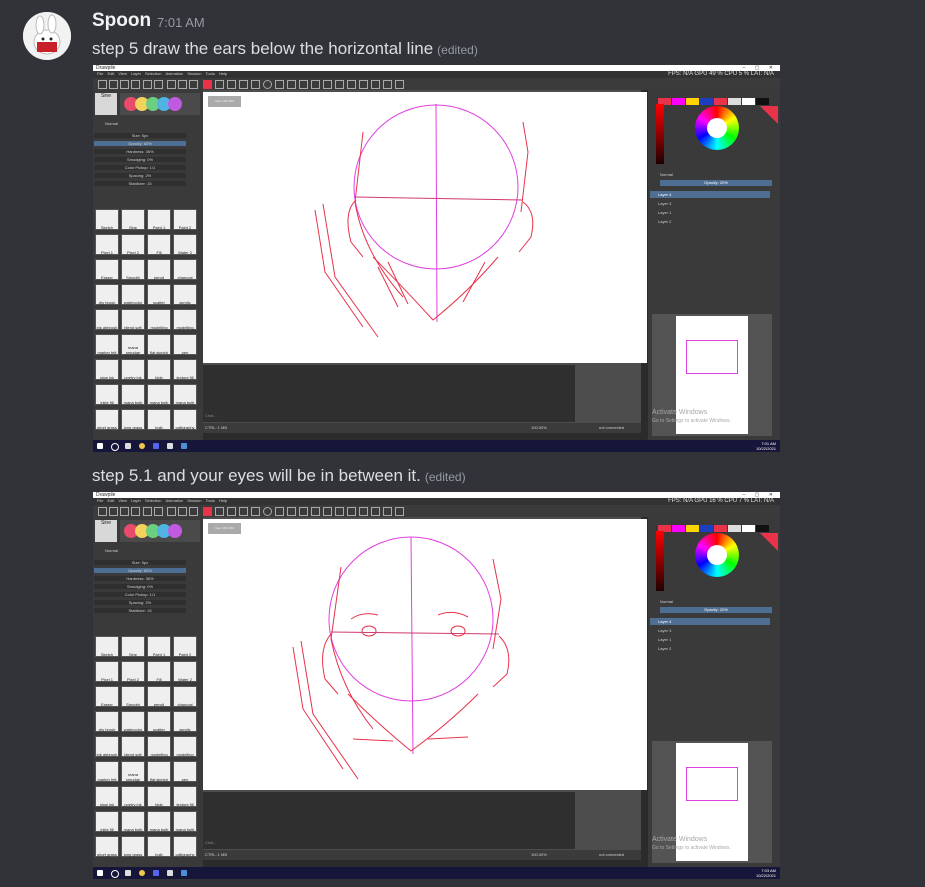 Image resolution: width=925 pixels, height=887 pixels. I want to click on menu-session: Session, so click(194, 500).